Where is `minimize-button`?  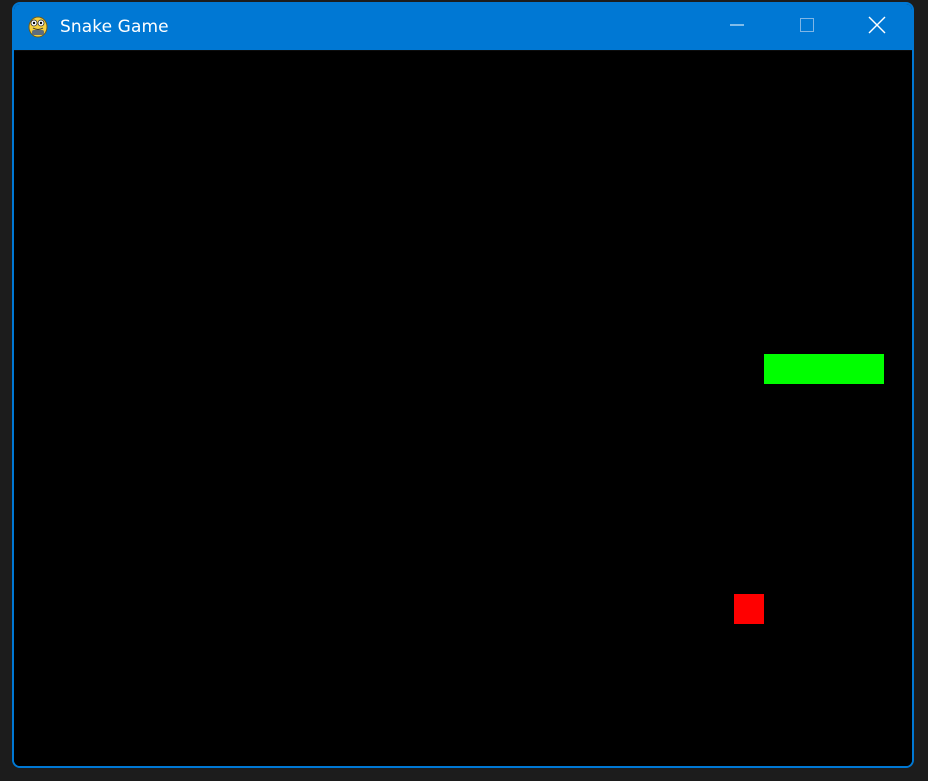 minimize-button is located at coordinates (737, 27).